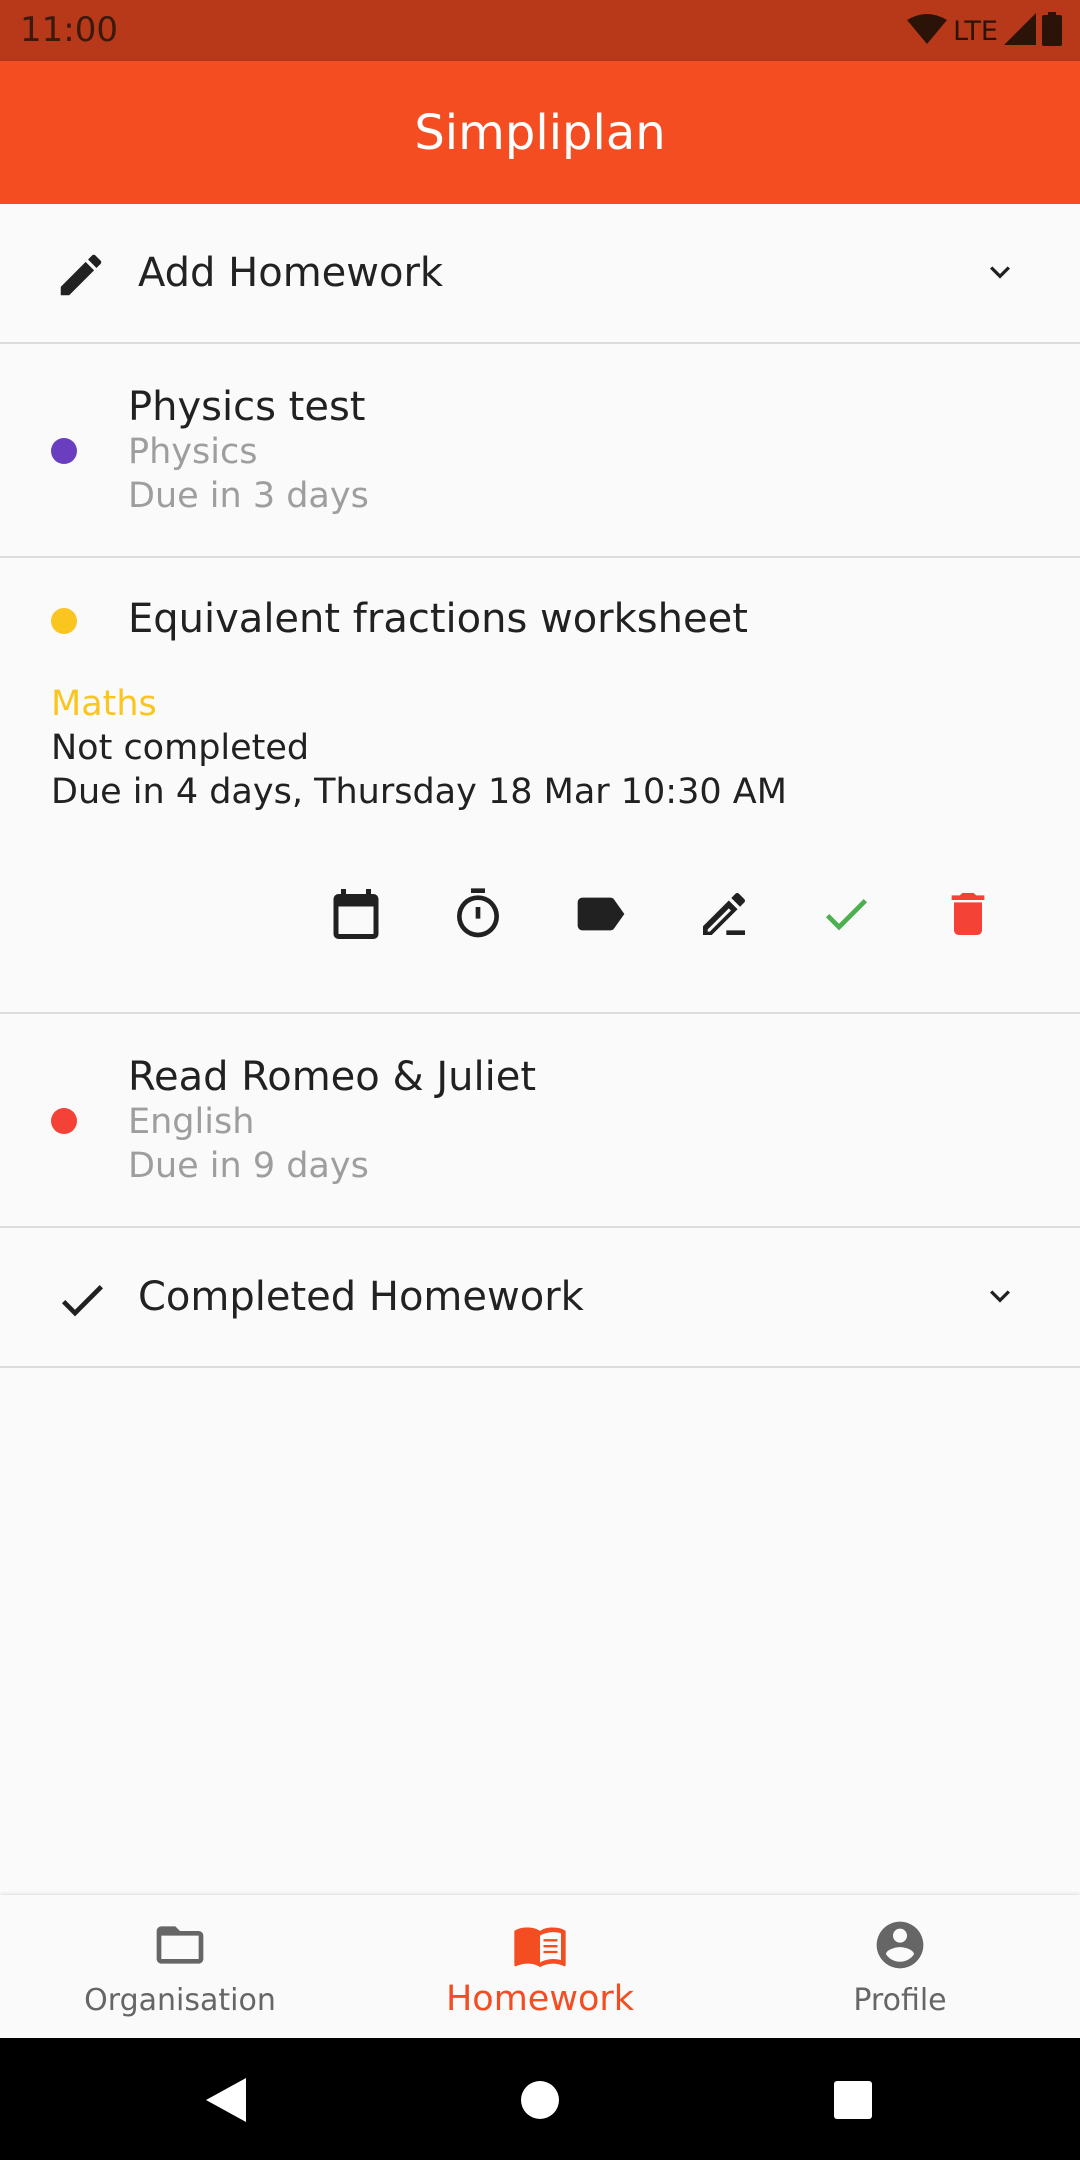 This screenshot has width=1080, height=2160. What do you see at coordinates (900, 1945) in the screenshot?
I see `account-circle-icon` at bounding box center [900, 1945].